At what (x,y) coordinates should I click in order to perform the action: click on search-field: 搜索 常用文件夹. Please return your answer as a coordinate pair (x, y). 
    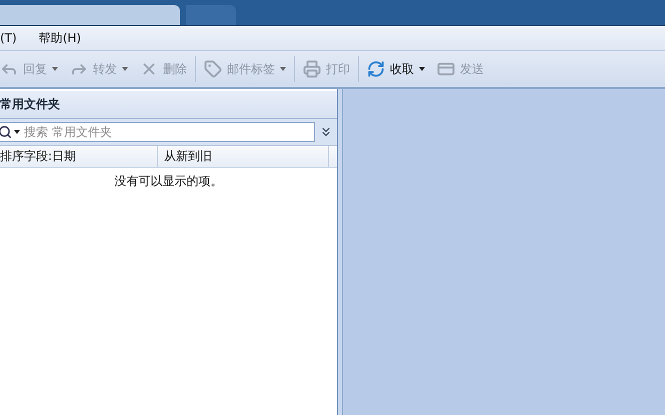
    Looking at the image, I should click on (157, 132).